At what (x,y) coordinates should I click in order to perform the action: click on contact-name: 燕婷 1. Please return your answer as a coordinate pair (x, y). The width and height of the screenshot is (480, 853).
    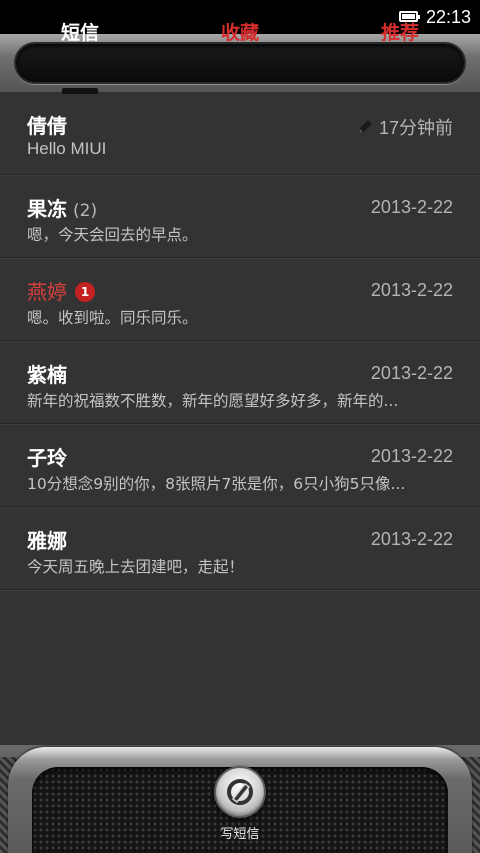
    Looking at the image, I should click on (61, 290).